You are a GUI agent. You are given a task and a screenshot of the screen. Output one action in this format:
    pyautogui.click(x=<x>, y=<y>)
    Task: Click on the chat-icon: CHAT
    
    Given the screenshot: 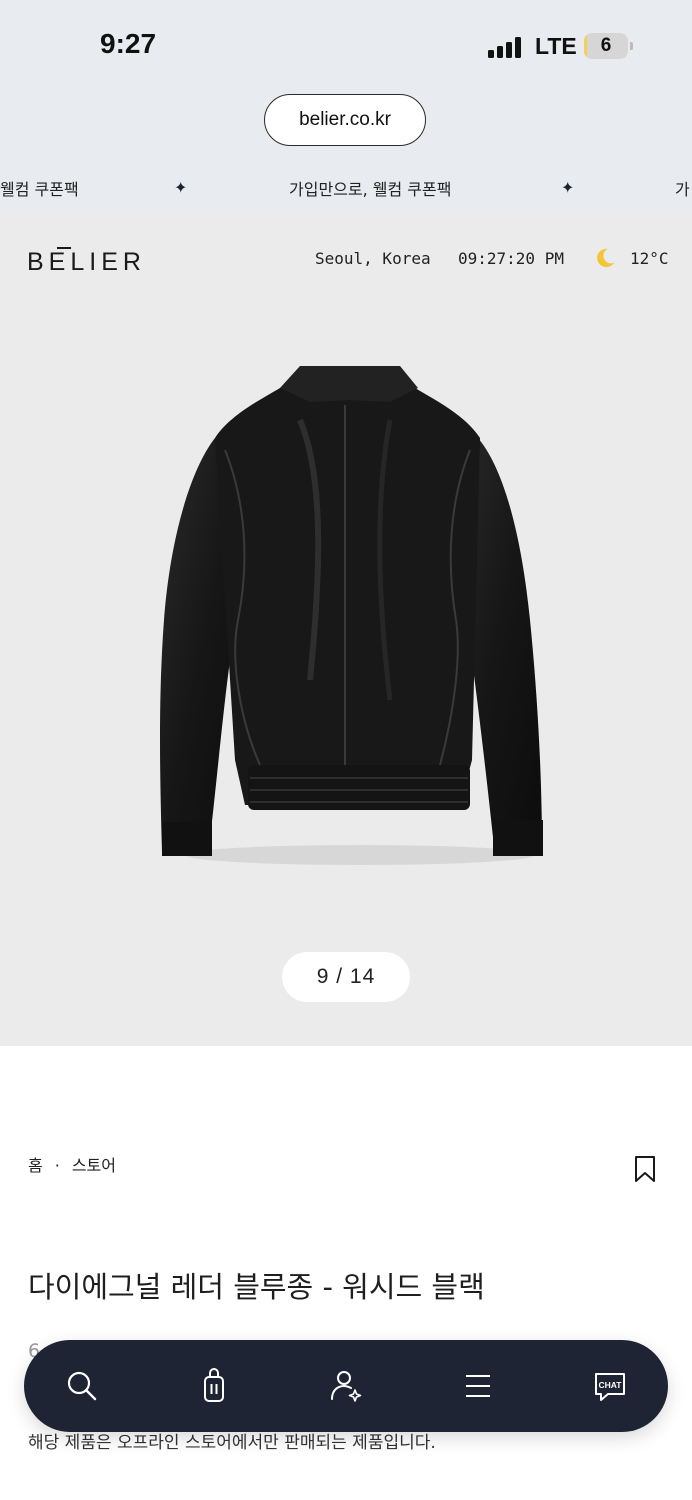 What is the action you would take?
    pyautogui.click(x=610, y=1387)
    